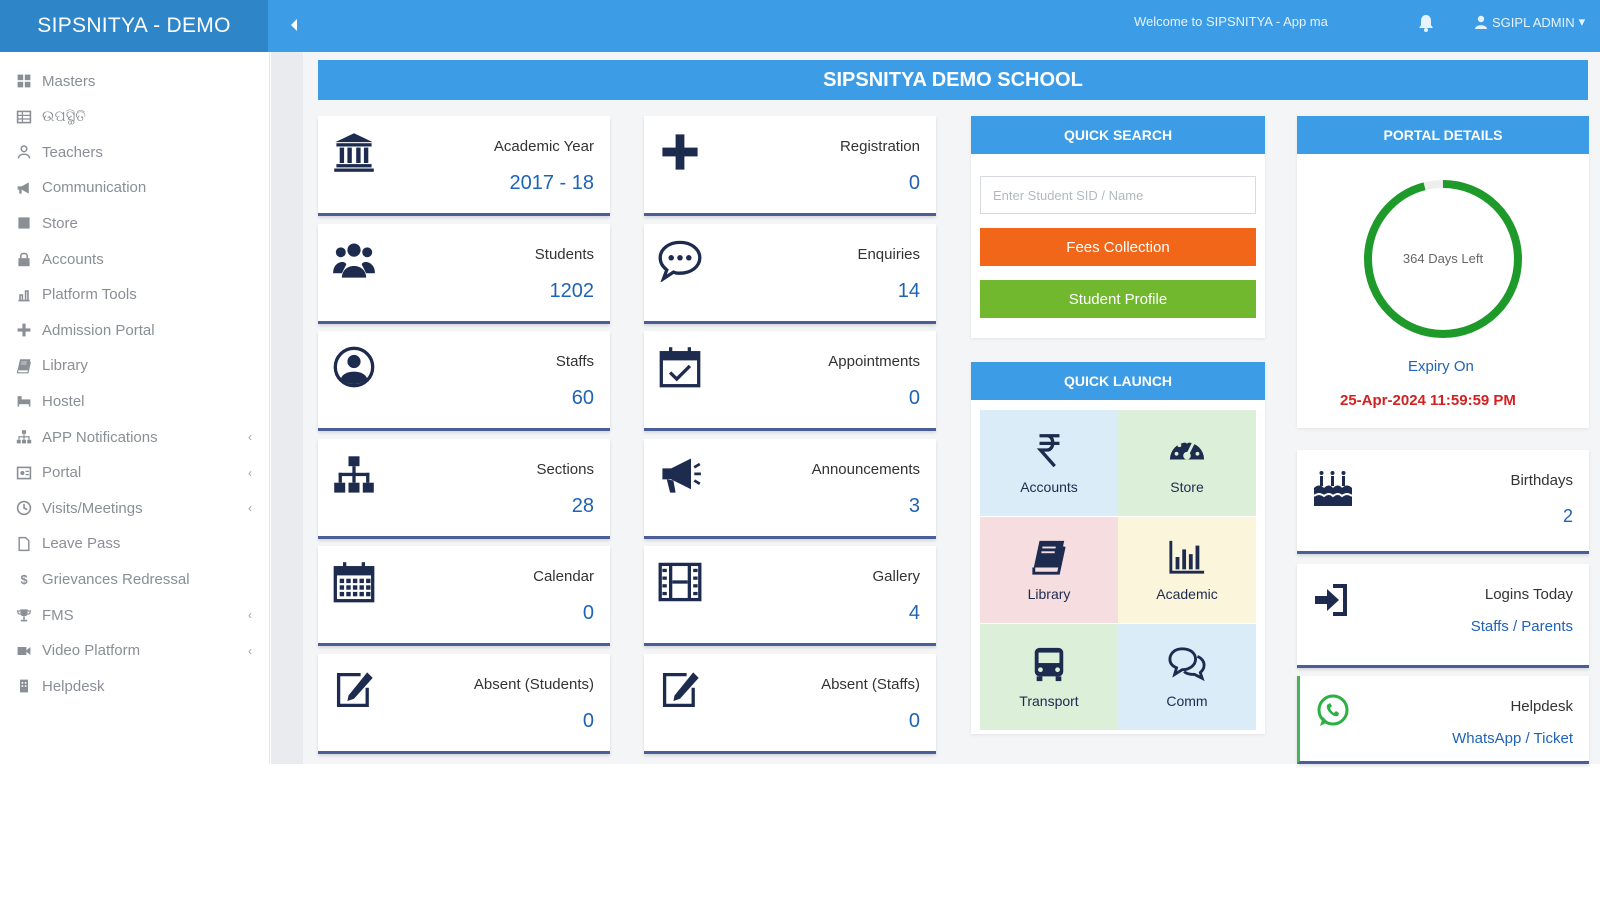 The image size is (1600, 900). Describe the element at coordinates (24, 651) in the screenshot. I see `video-icon` at that location.